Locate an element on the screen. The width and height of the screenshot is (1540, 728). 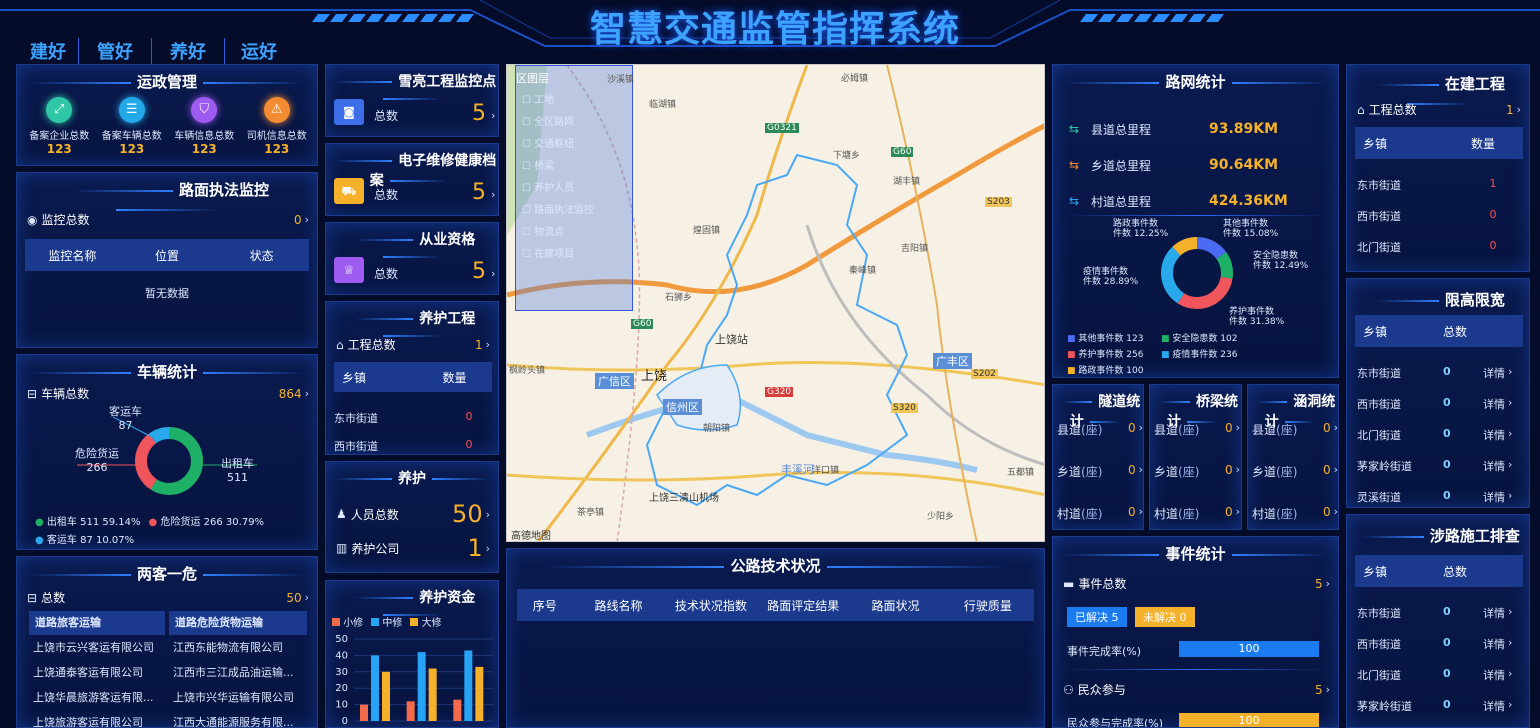
monitor-count-row: ◉ 监控总数 0 › is located at coordinates (168, 219).